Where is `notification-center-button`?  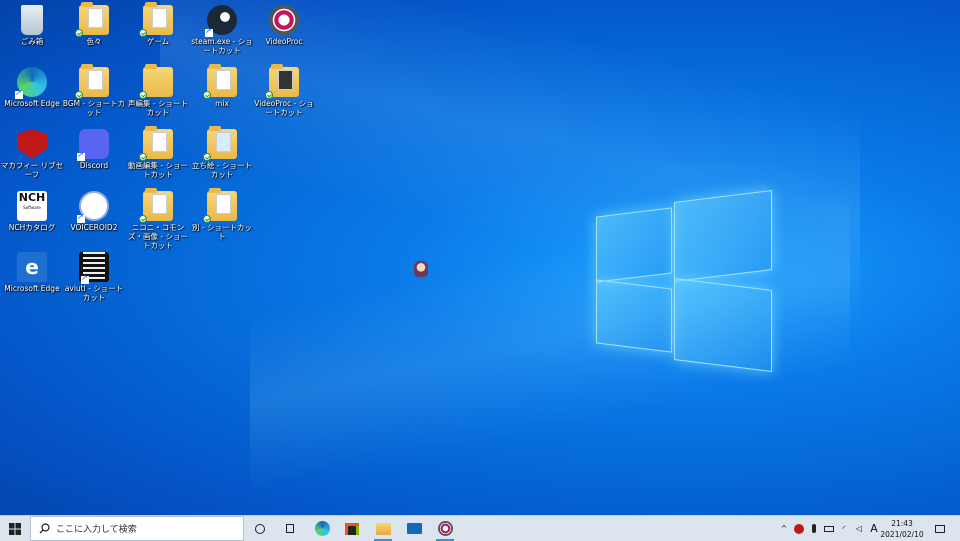
notification-center-button is located at coordinates (940, 528).